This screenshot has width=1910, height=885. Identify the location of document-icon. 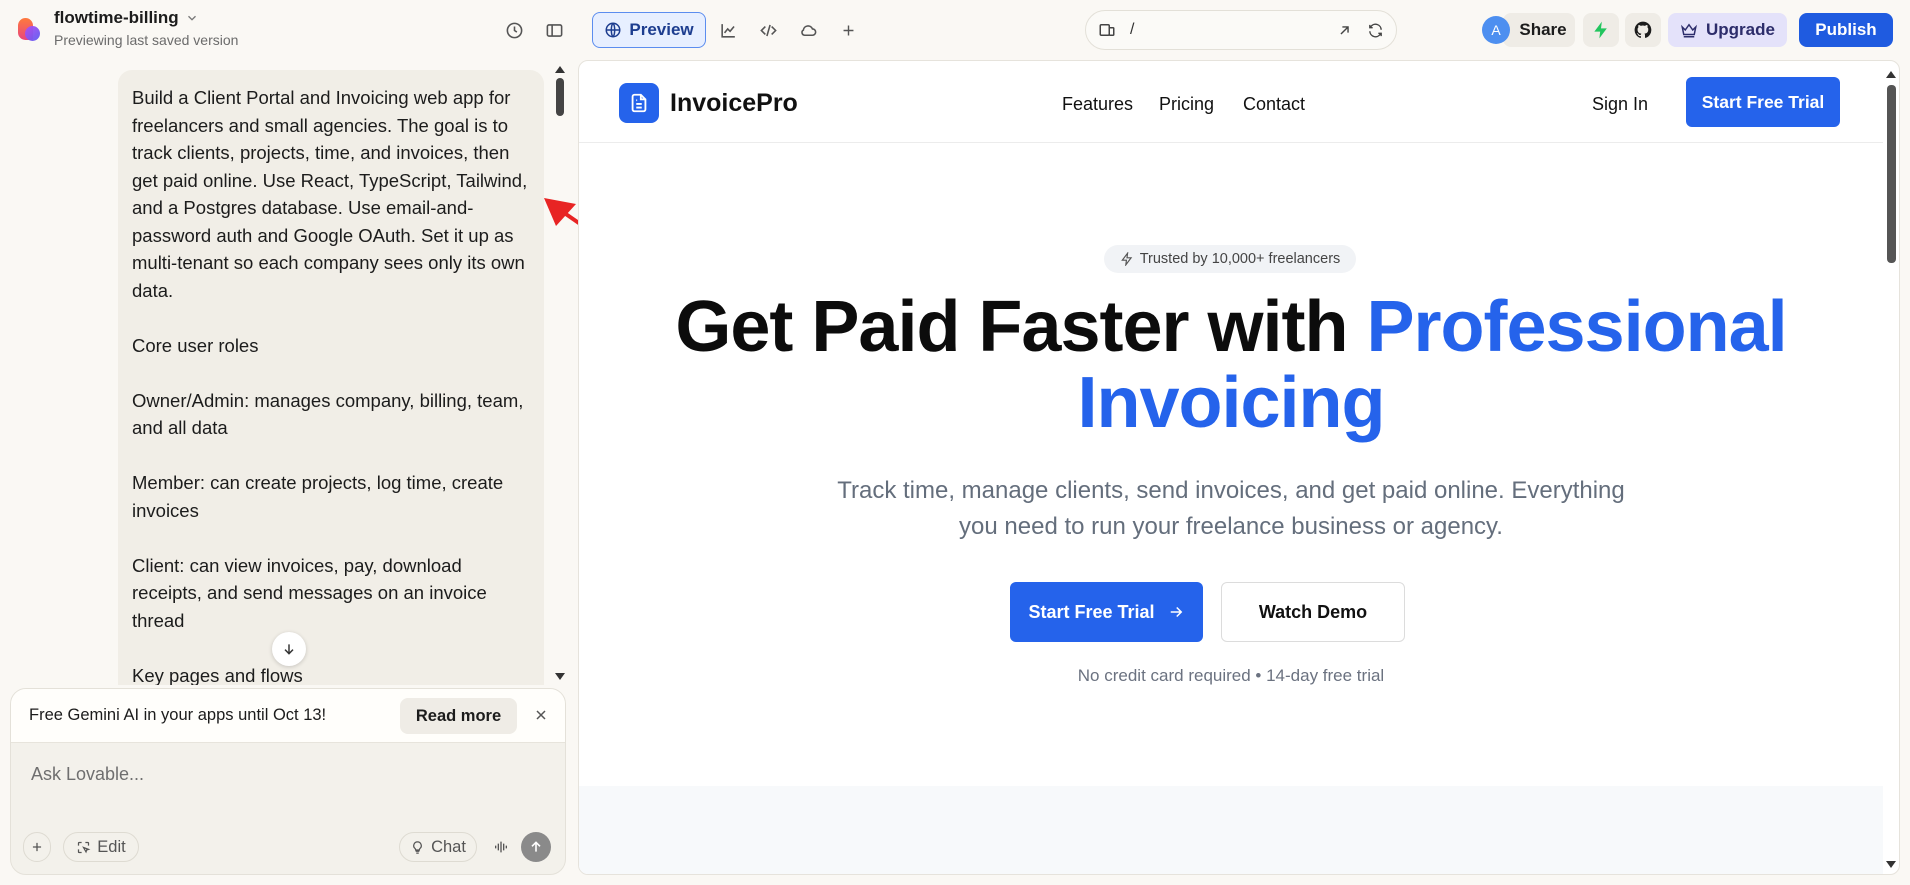
(639, 103).